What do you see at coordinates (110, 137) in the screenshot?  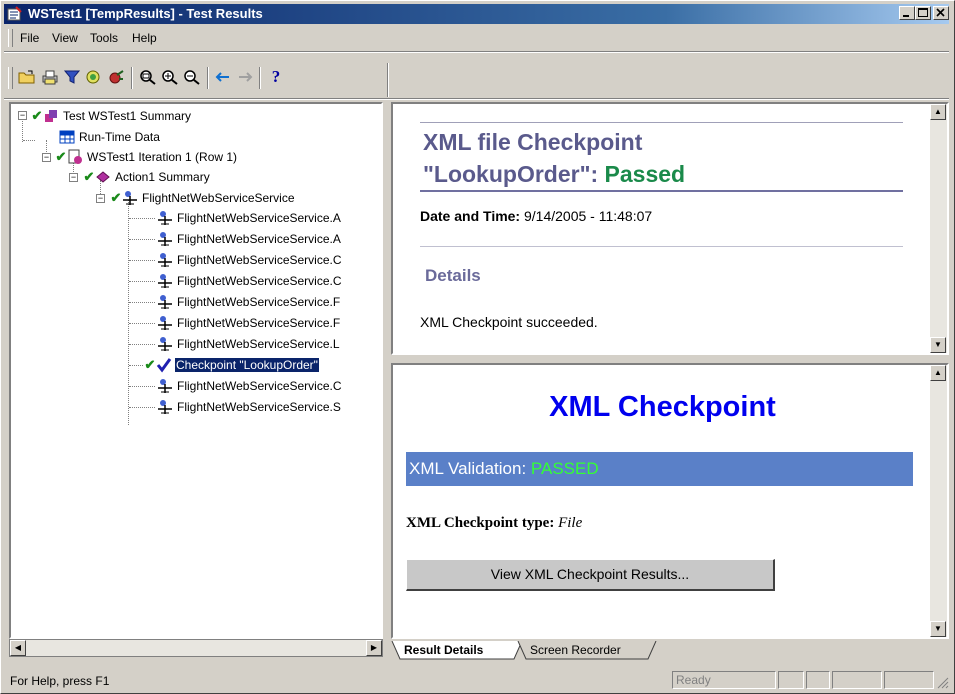 I see `tree-item-runtime-data: Run-Time Data` at bounding box center [110, 137].